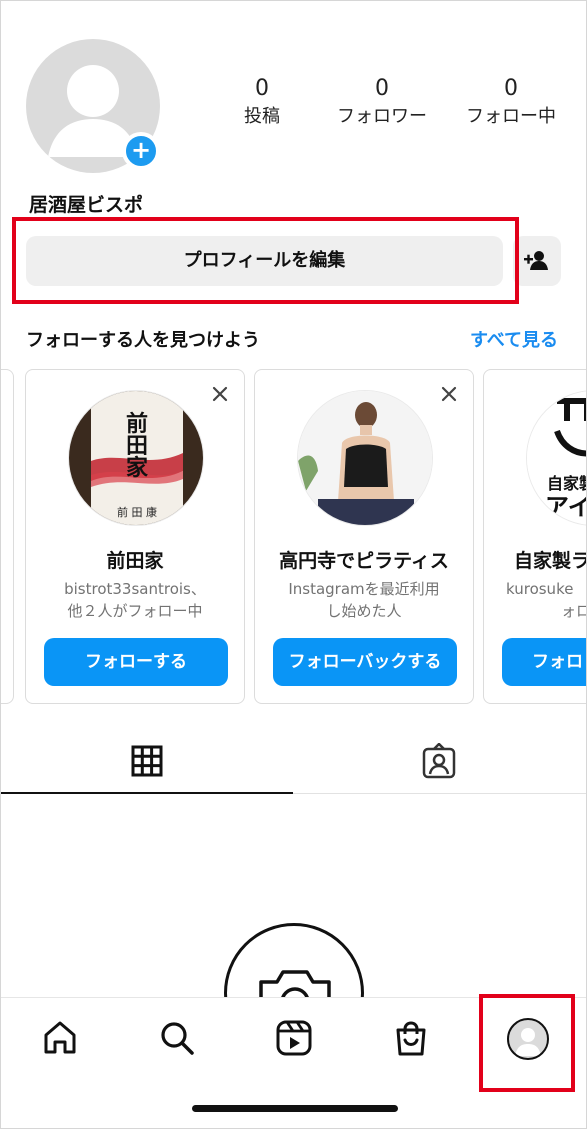 The height and width of the screenshot is (1129, 587). What do you see at coordinates (439, 793) in the screenshot?
I see `tab-divider` at bounding box center [439, 793].